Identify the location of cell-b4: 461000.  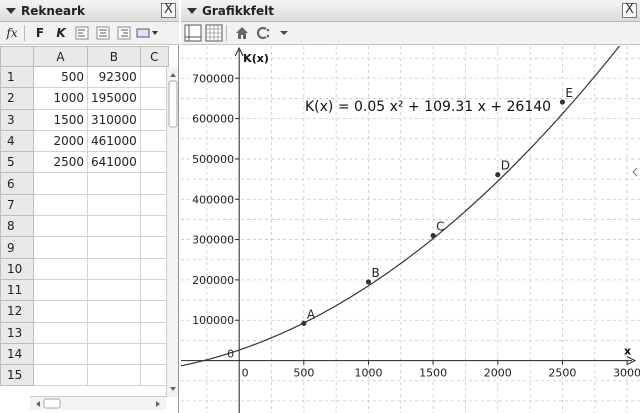
(114, 141).